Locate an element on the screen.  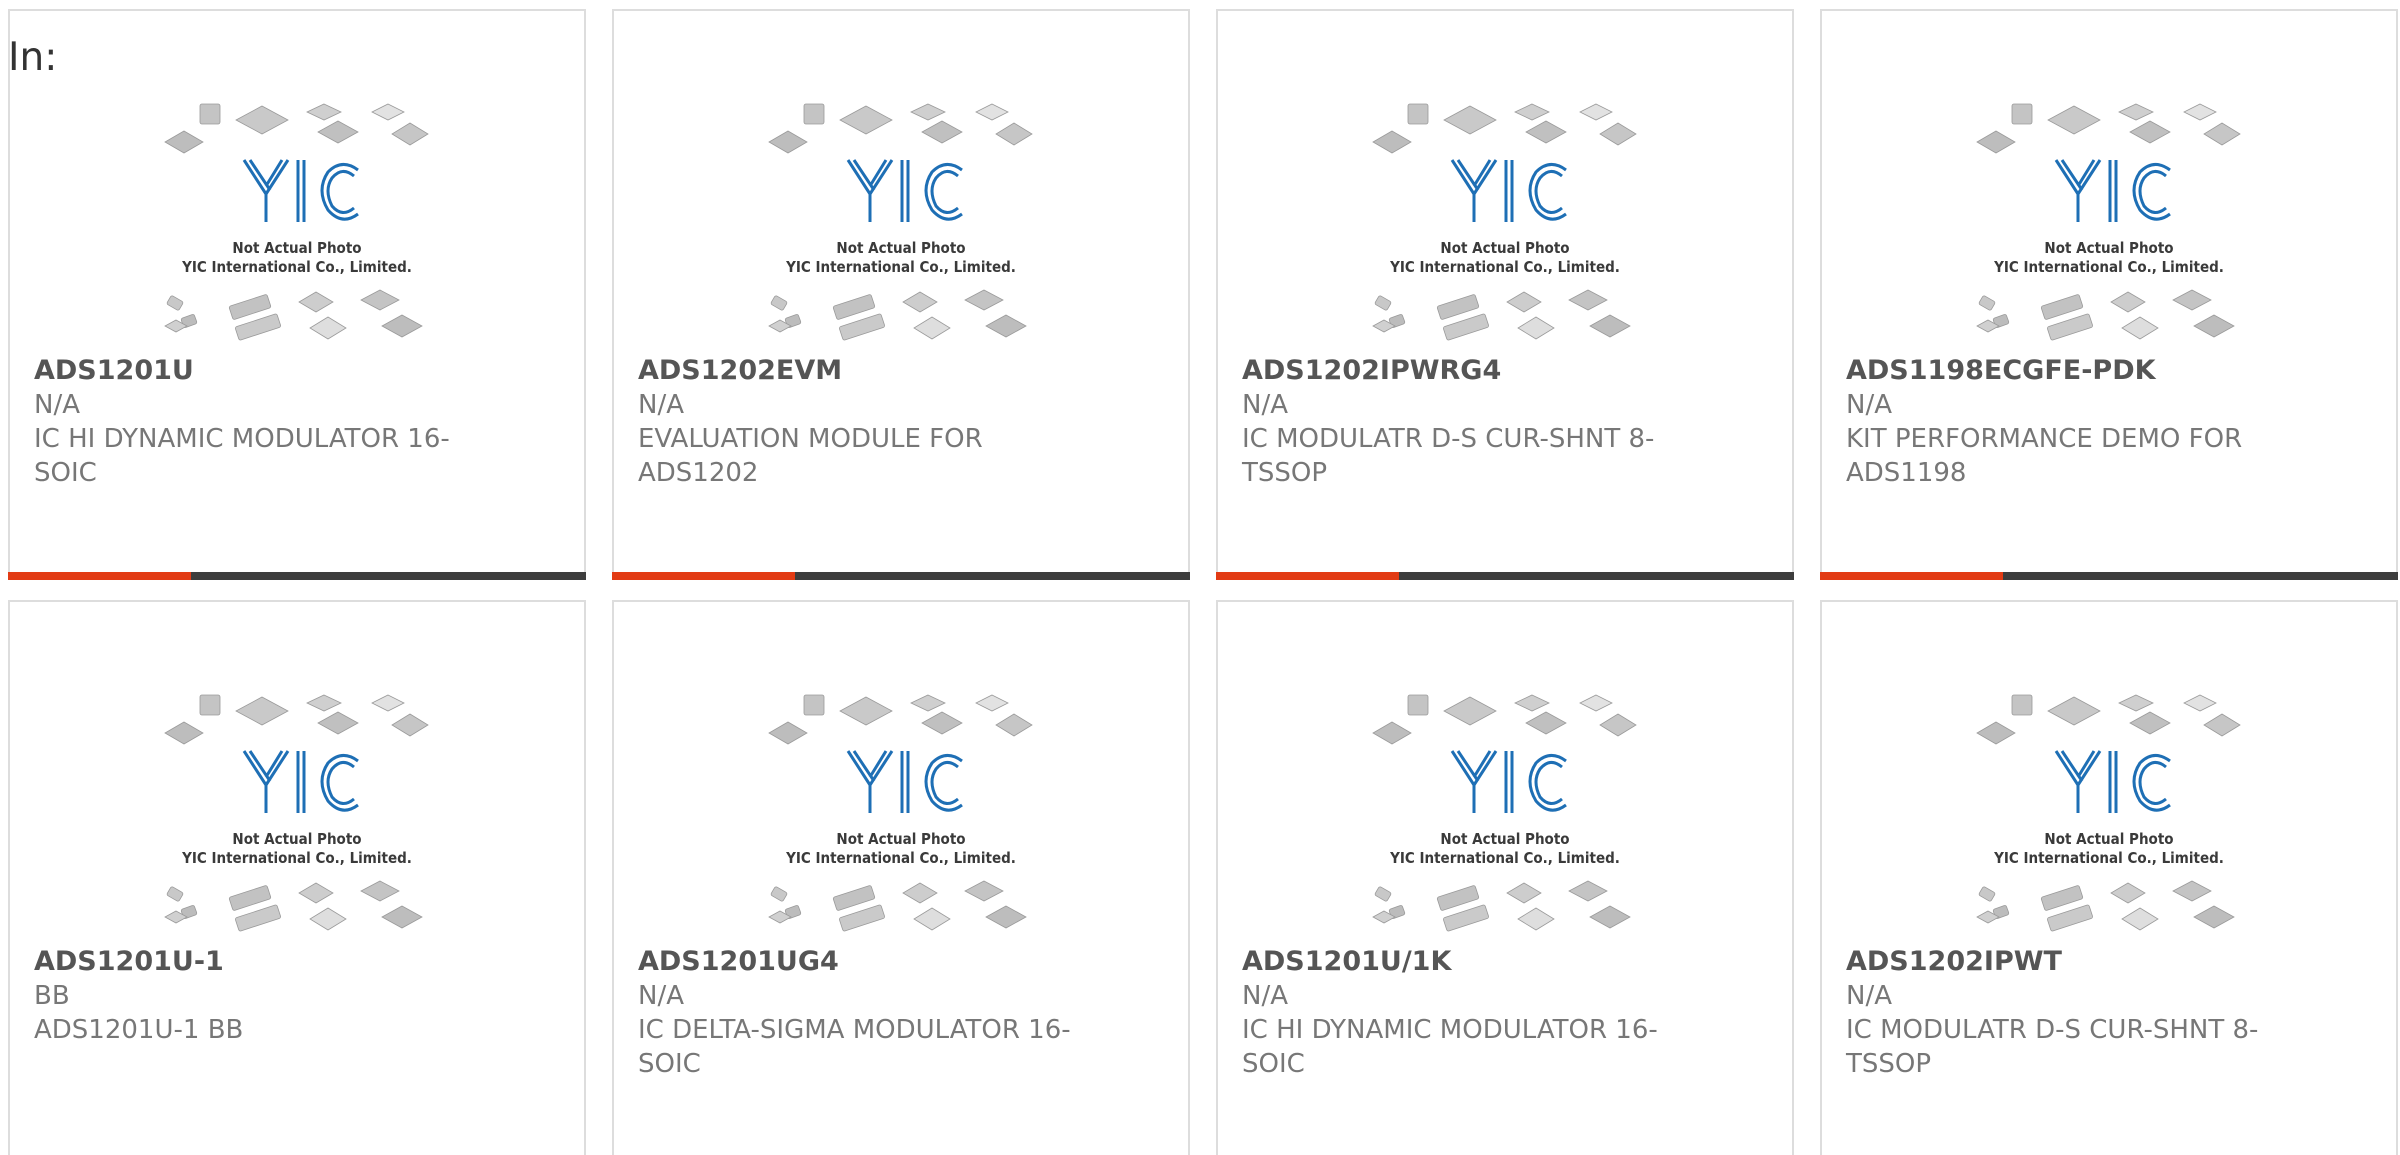
product-part-number: ADS1202IPWRG4 is located at coordinates (1462, 371).